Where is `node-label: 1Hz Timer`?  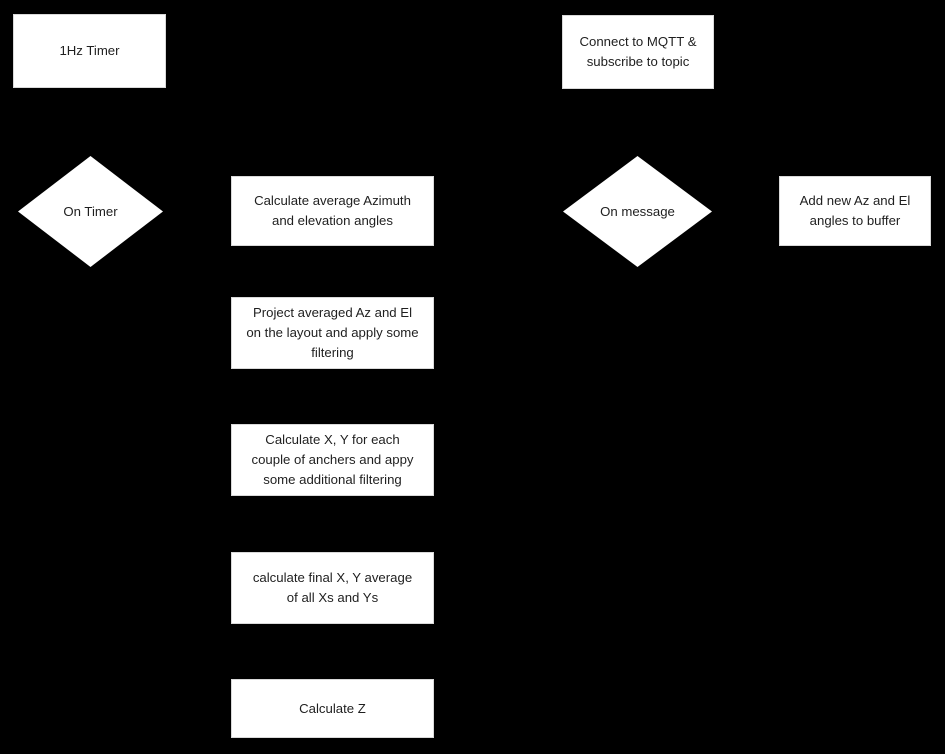
node-label: 1Hz Timer is located at coordinates (89, 50).